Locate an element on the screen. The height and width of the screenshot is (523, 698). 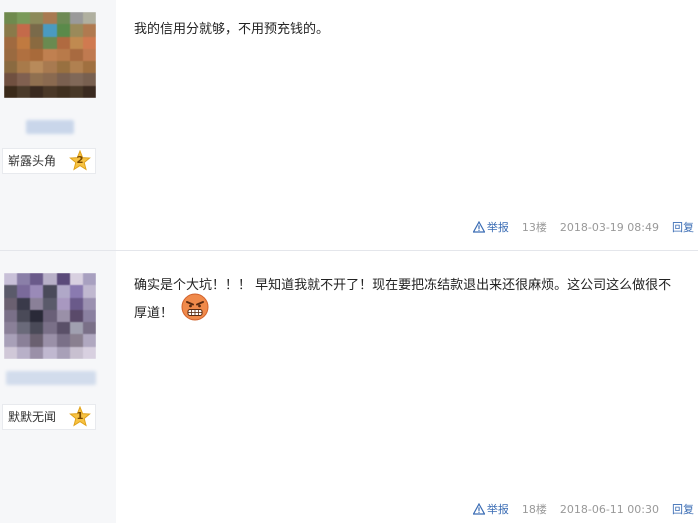
floor-number: 18楼 is located at coordinates (534, 509).